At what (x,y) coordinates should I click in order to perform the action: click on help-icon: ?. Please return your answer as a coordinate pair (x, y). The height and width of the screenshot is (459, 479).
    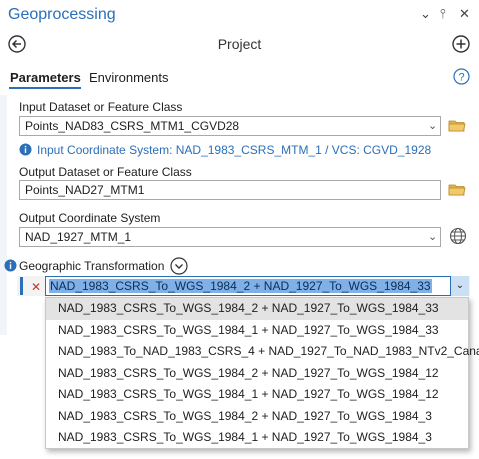
    Looking at the image, I should click on (461, 76).